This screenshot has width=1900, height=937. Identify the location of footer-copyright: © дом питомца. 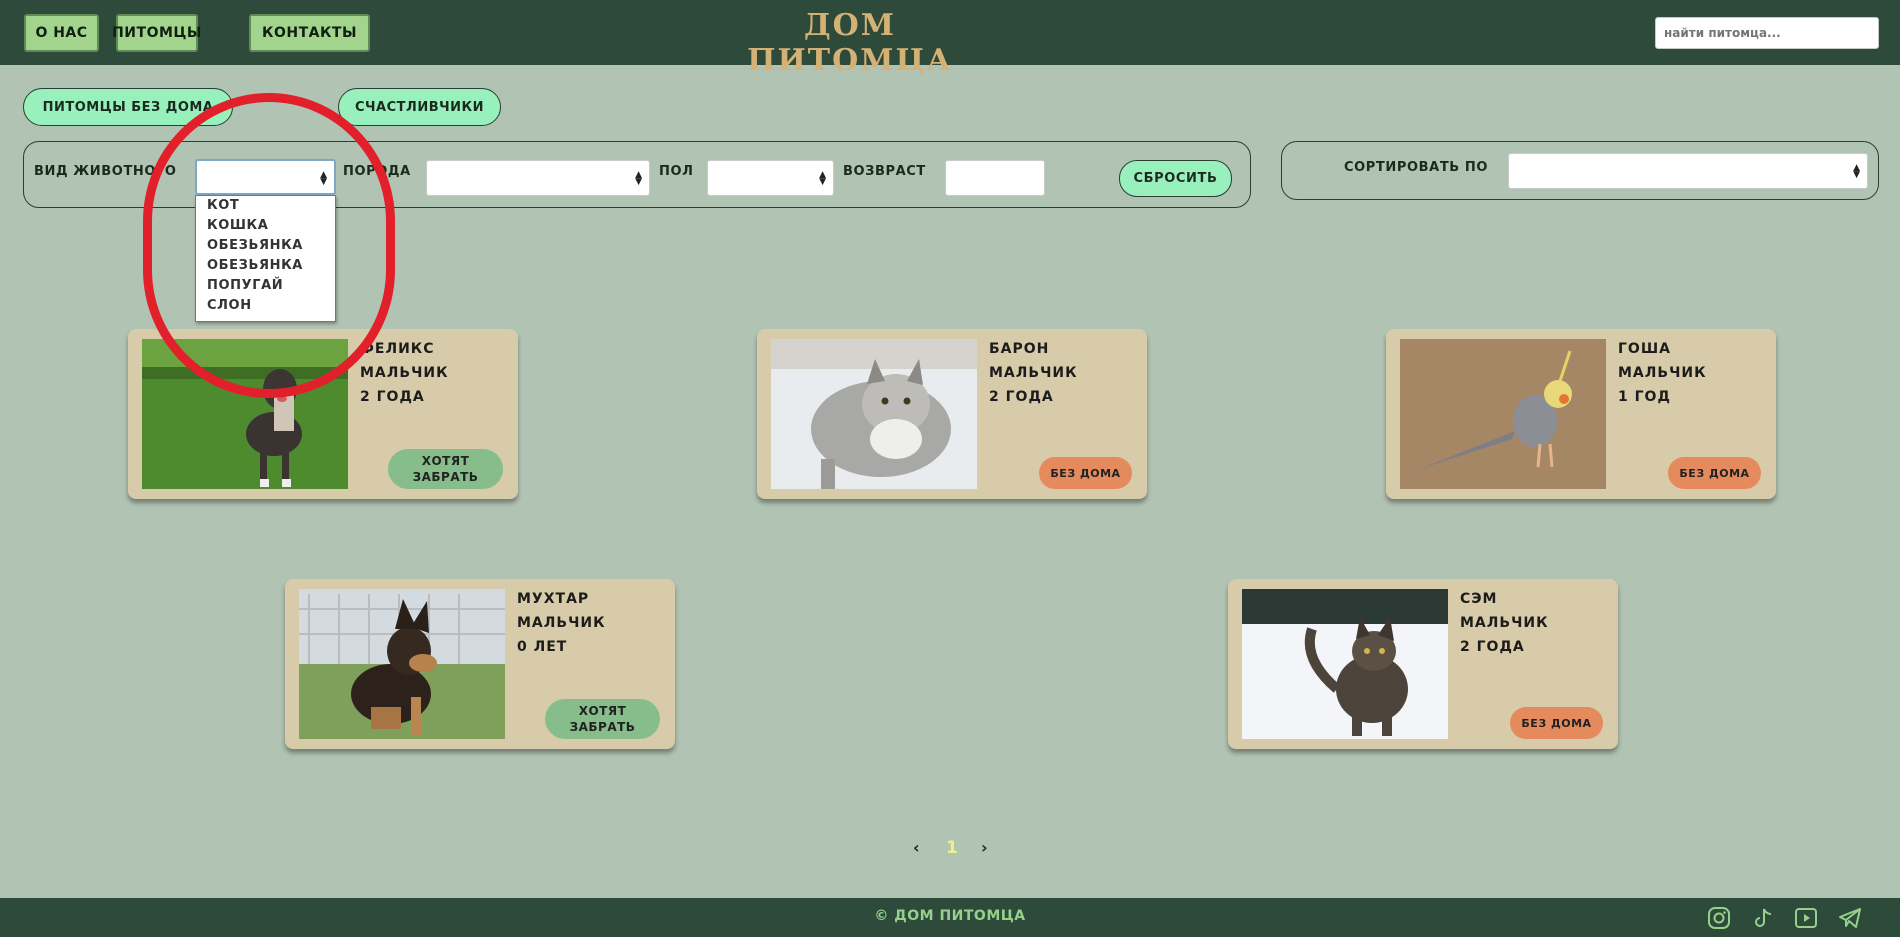
(950, 916).